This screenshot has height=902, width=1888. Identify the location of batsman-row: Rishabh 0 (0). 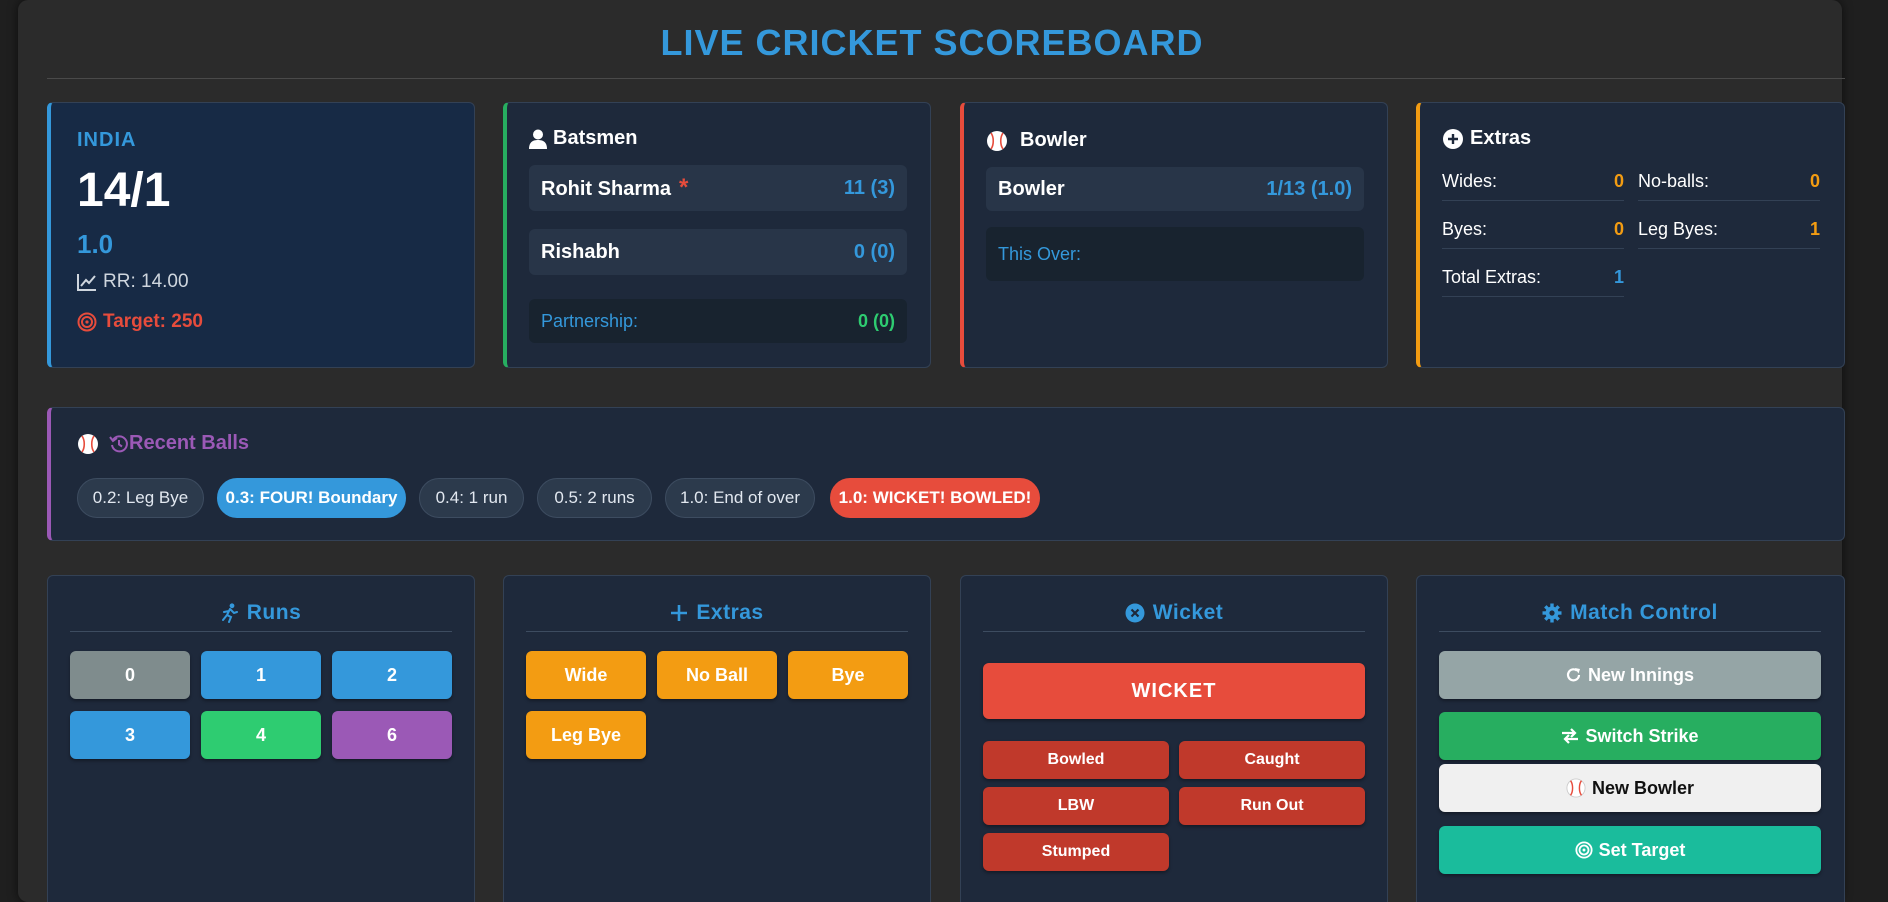
(718, 252).